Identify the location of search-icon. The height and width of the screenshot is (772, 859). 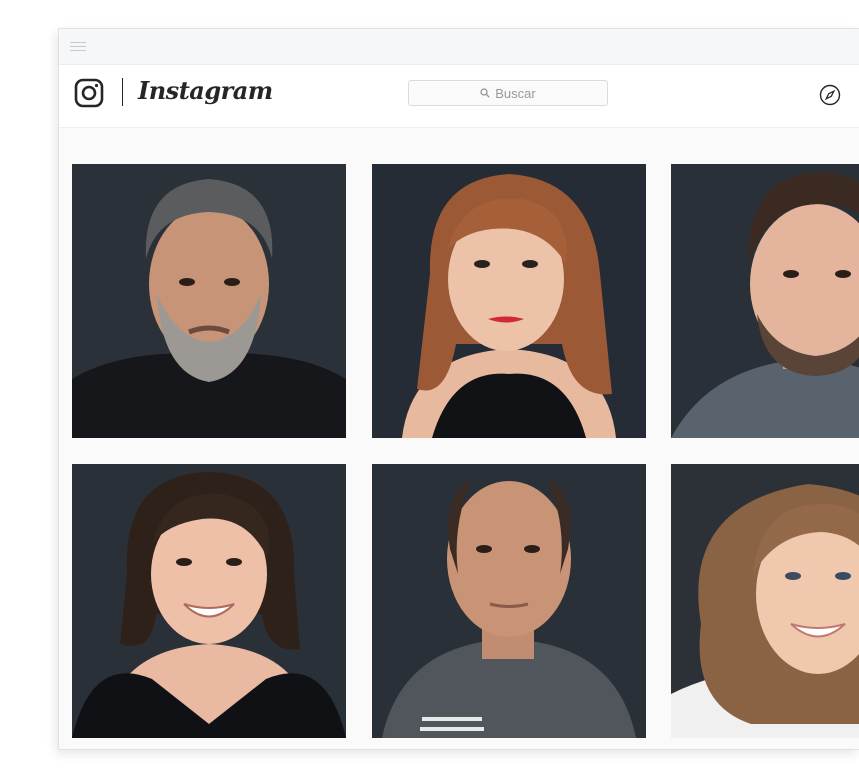
(485, 93).